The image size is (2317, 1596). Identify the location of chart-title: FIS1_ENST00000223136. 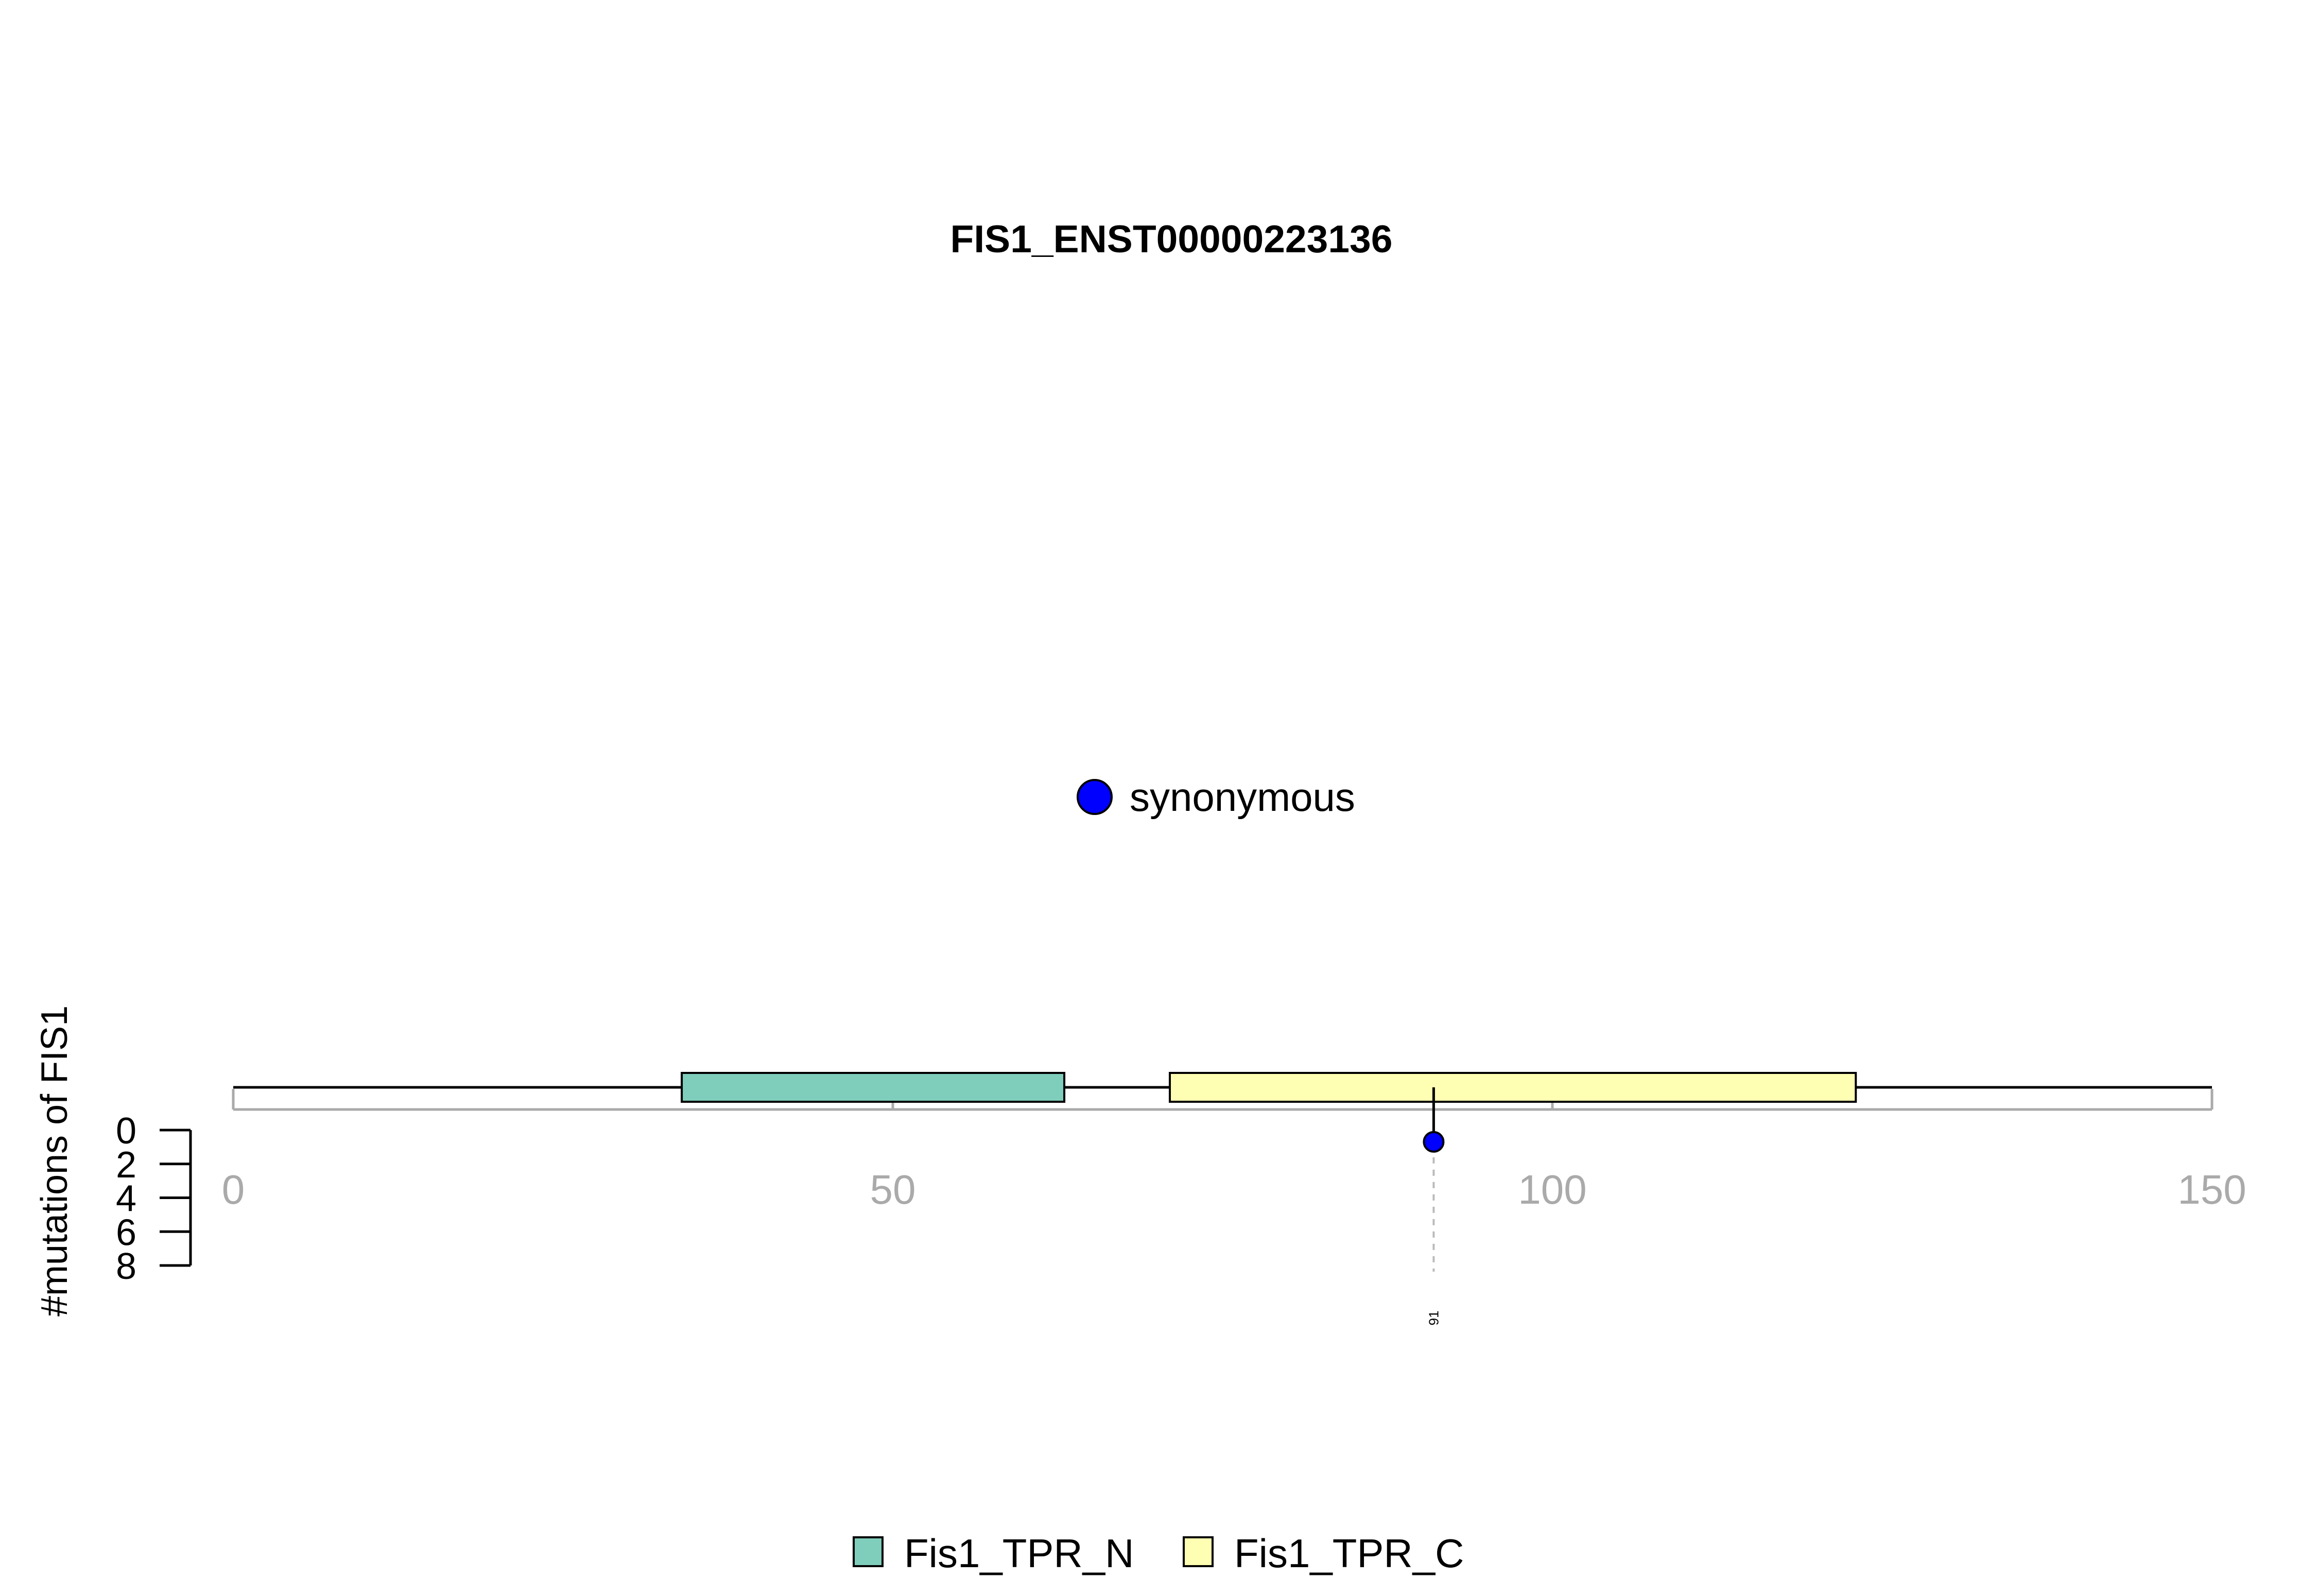
(1171, 239).